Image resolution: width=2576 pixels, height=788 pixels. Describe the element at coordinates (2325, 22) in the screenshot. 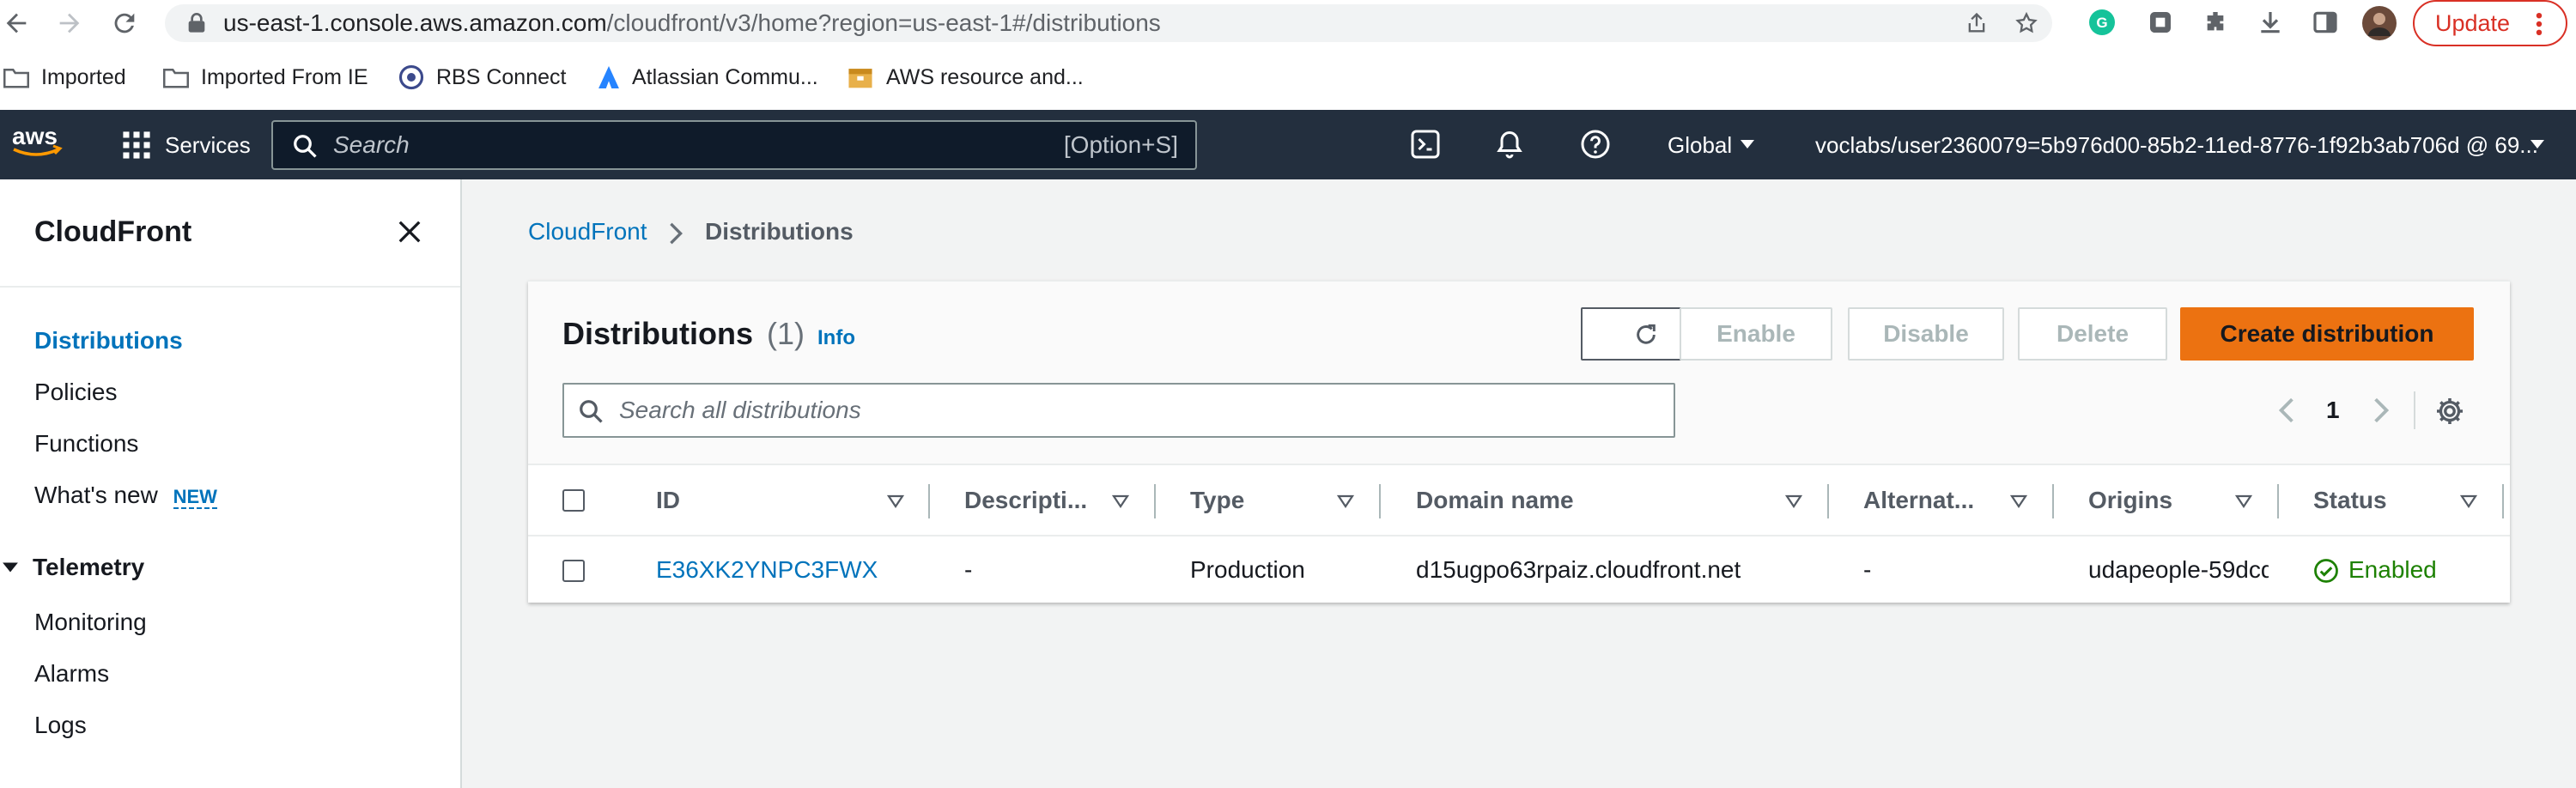

I see `side-panel-icon` at that location.